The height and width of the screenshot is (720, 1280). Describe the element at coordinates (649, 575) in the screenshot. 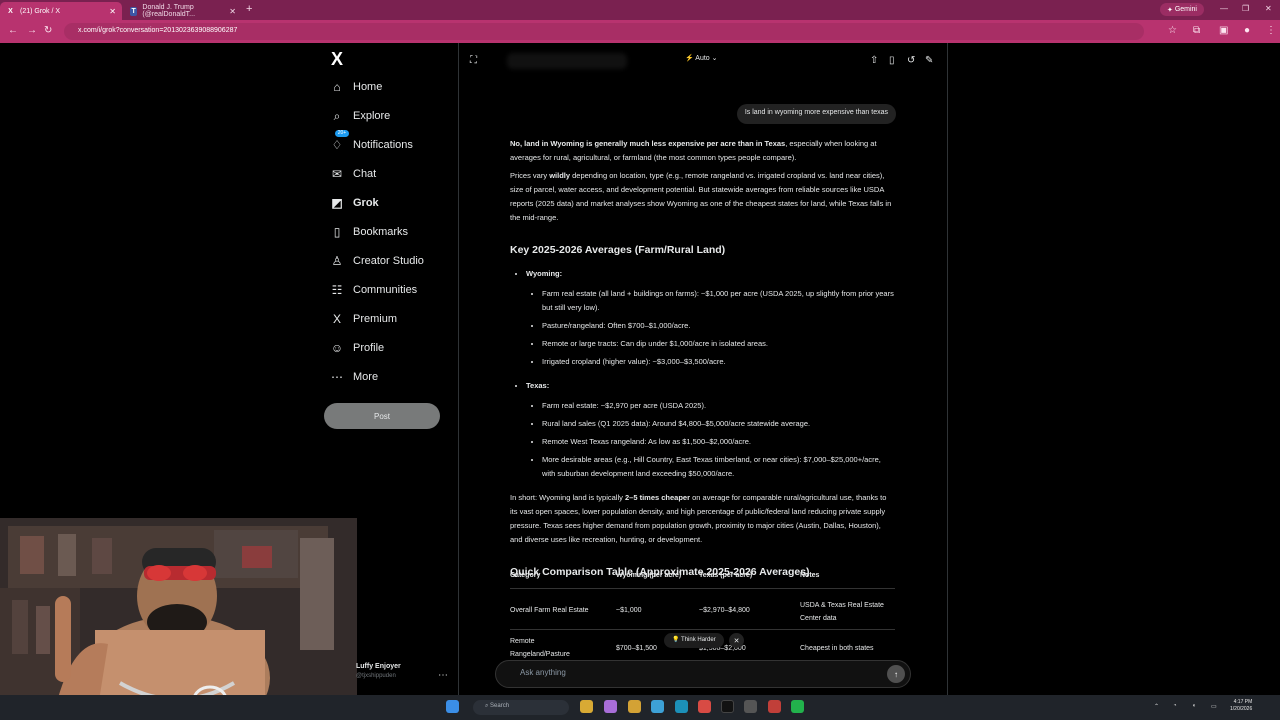

I see `table-header-cell: Wyoming (per acre)` at that location.